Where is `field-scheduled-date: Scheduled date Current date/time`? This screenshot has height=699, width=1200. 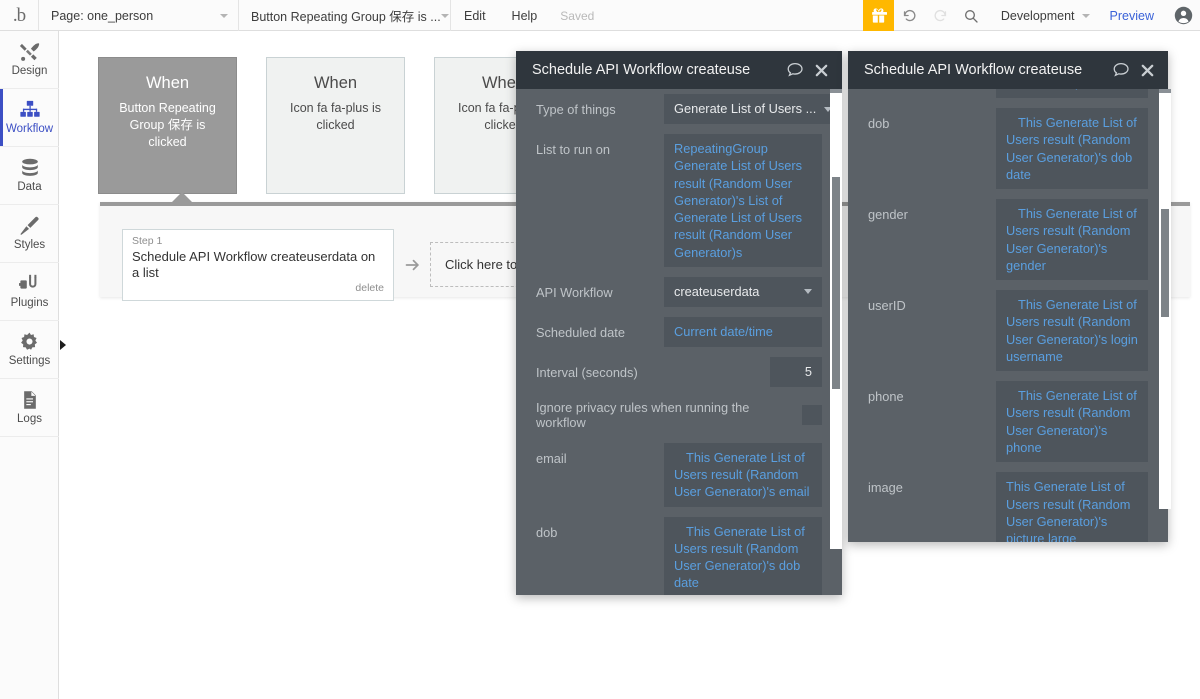 field-scheduled-date: Scheduled date Current date/time is located at coordinates (679, 332).